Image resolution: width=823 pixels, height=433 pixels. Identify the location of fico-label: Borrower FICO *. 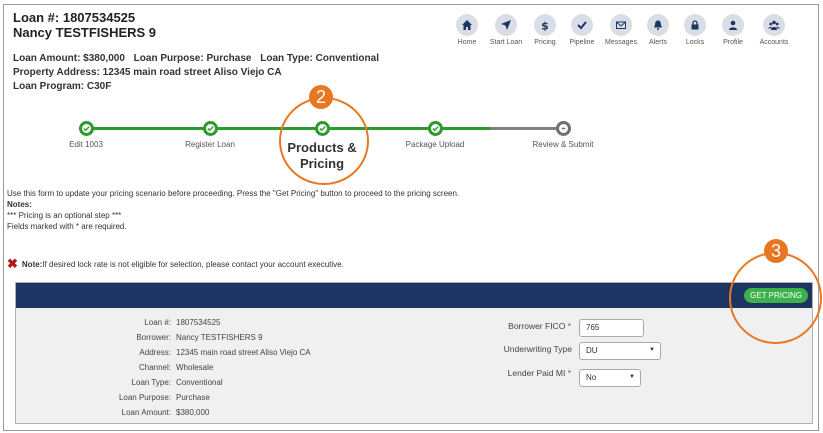
(513, 326).